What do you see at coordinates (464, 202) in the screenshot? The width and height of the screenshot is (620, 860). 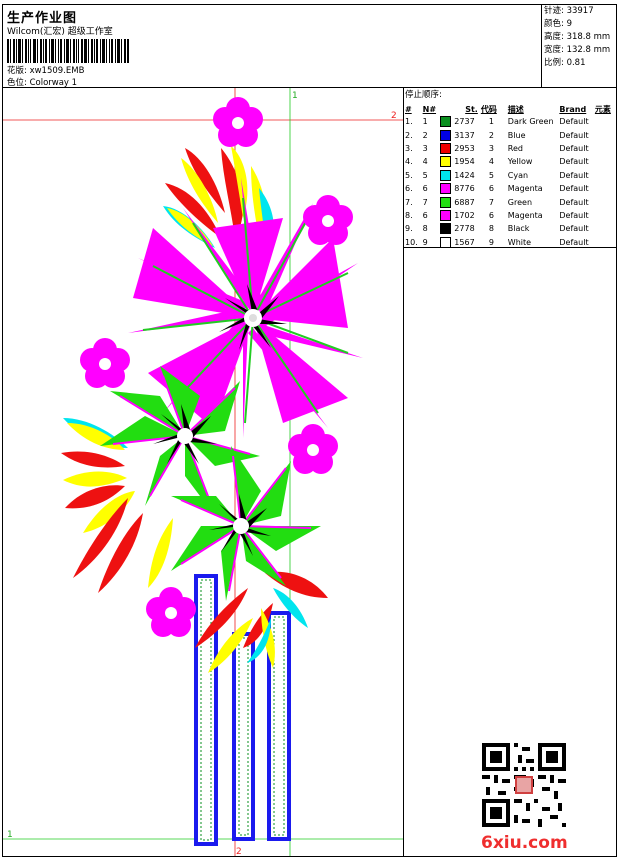 I see `stitch-count: 6887` at bounding box center [464, 202].